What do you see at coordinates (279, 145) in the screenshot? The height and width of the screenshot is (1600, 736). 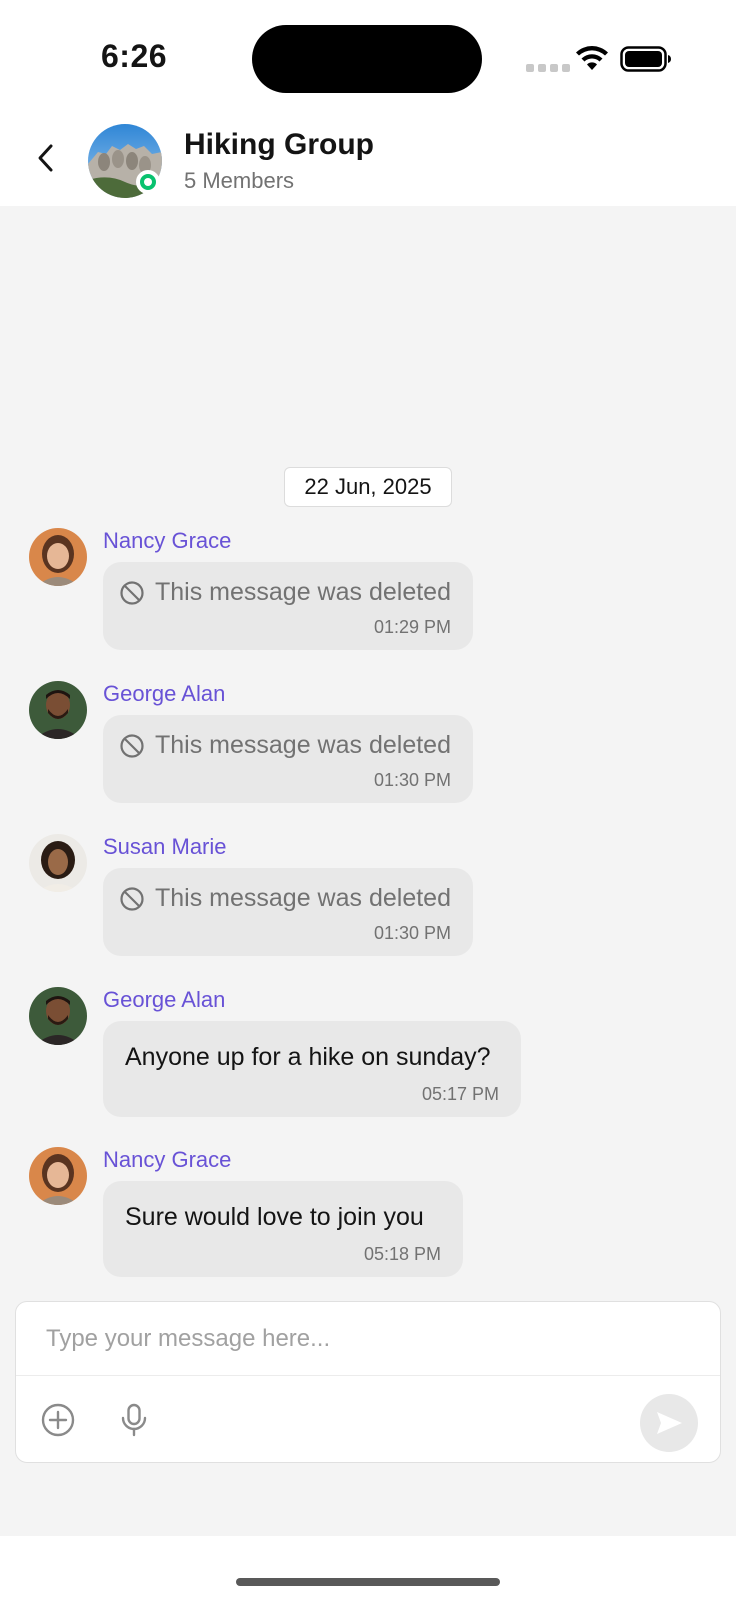 I see `group-name: Hiking Group` at bounding box center [279, 145].